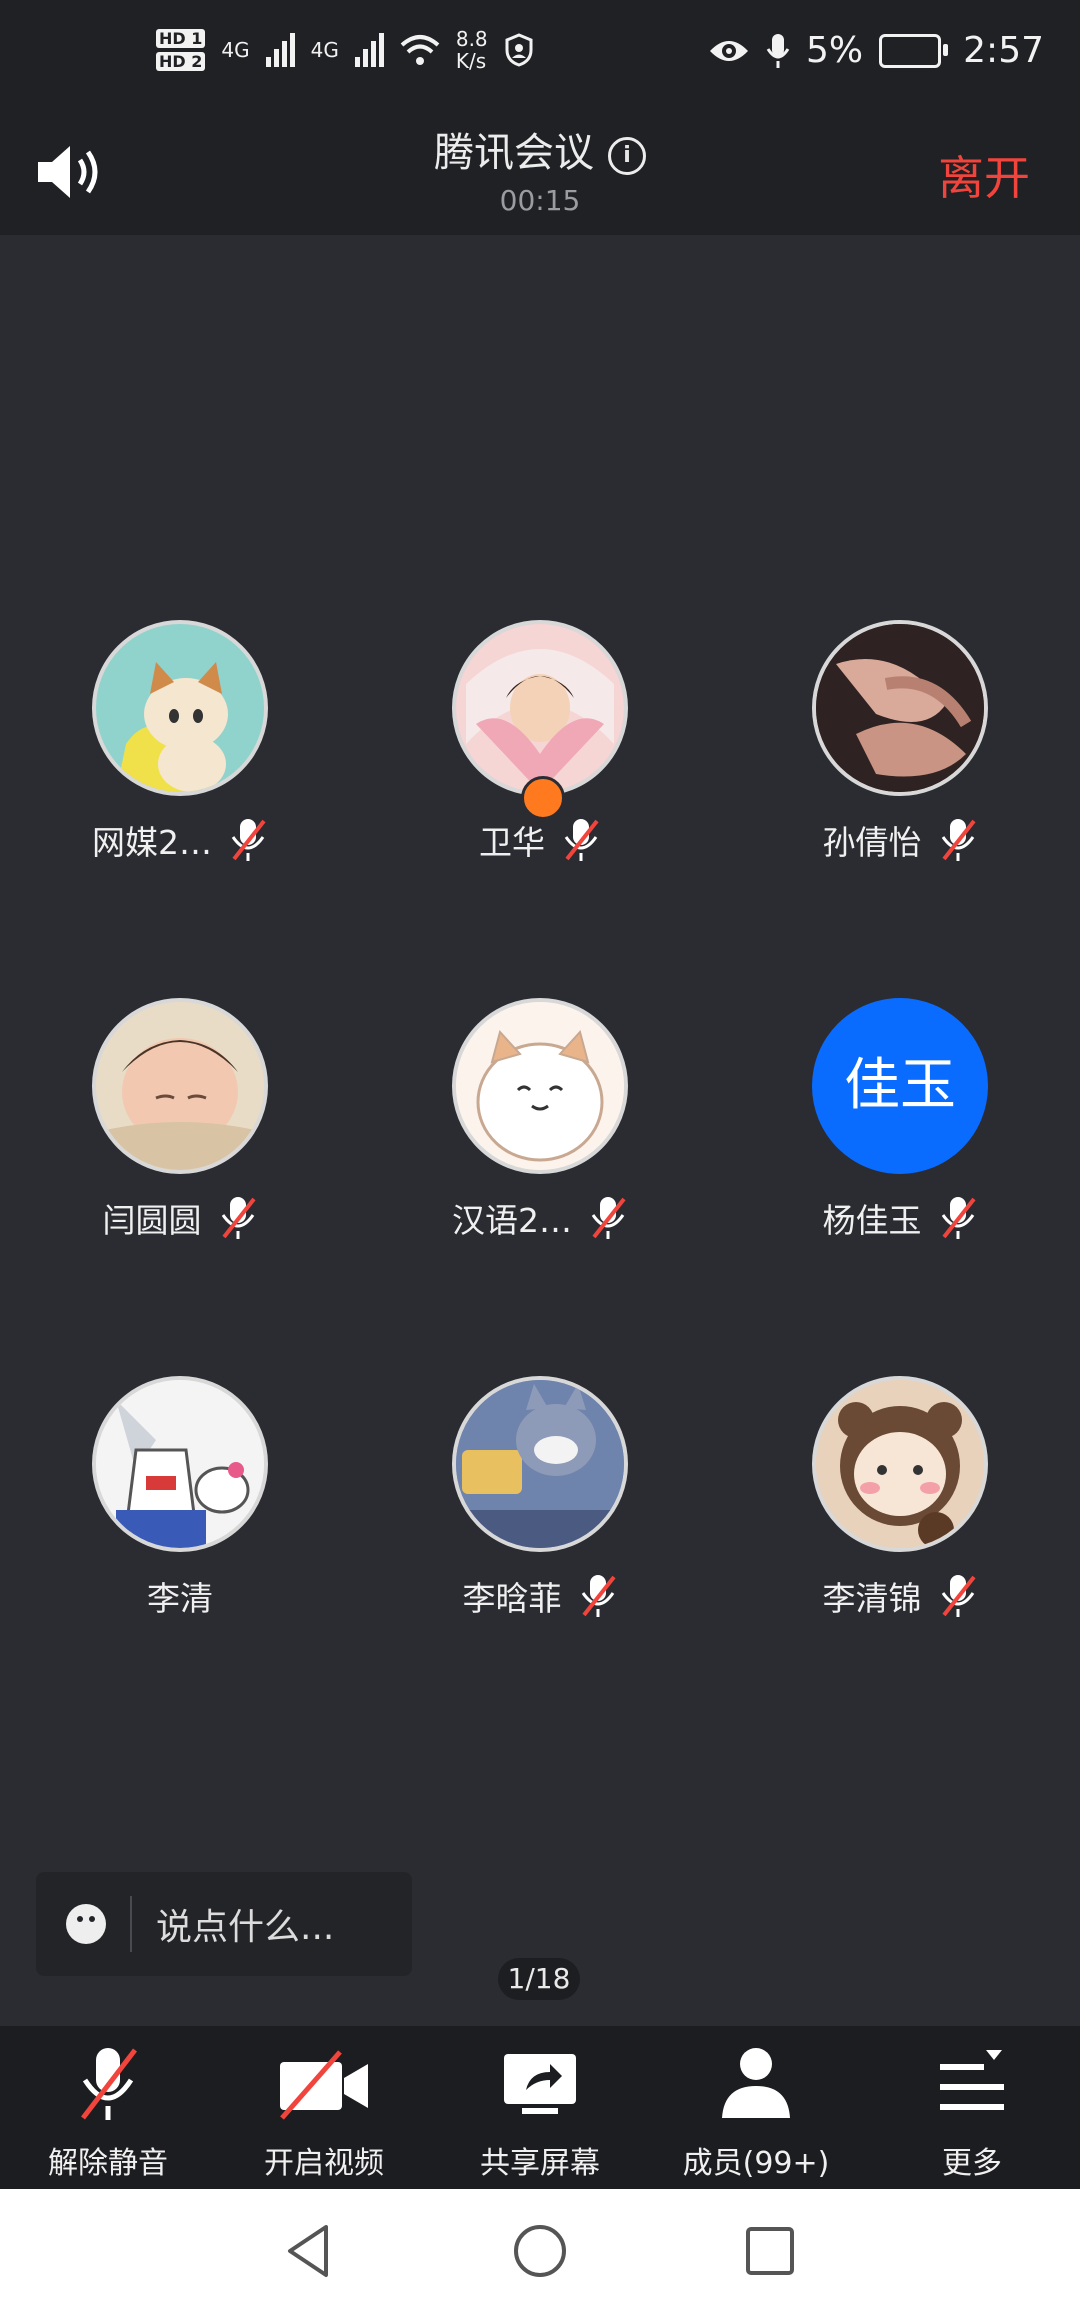 The image size is (1080, 2310). I want to click on network-speed: 8.8 K/s, so click(472, 50).